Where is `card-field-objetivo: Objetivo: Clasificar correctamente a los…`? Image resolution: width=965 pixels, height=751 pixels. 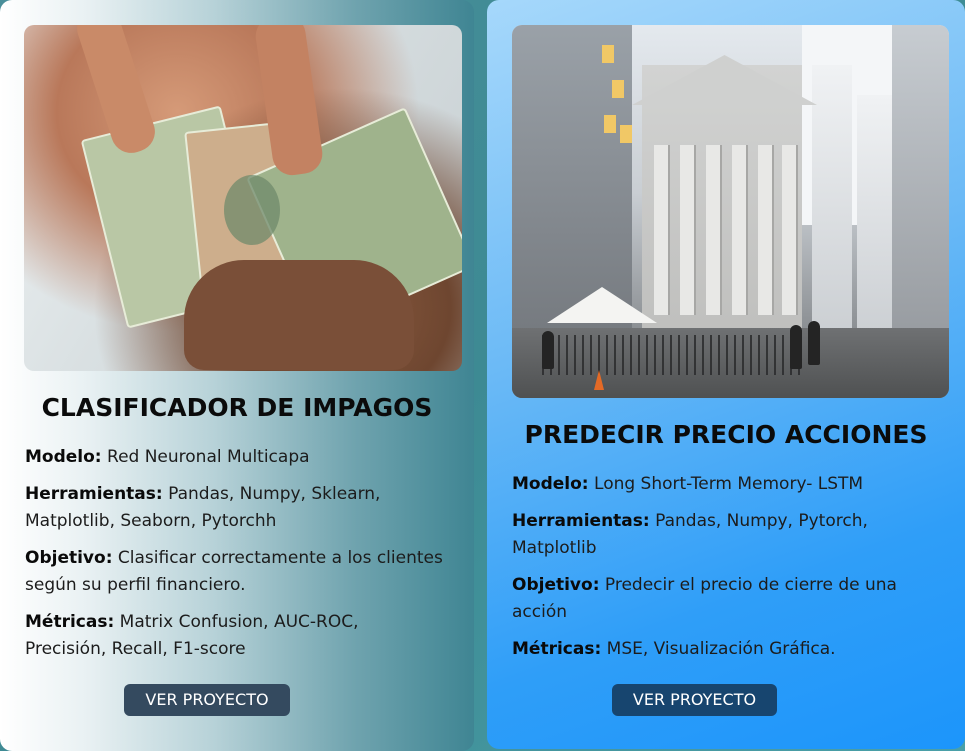
card-field-objetivo: Objetivo: Clasificar correctamente a los… is located at coordinates (240, 572).